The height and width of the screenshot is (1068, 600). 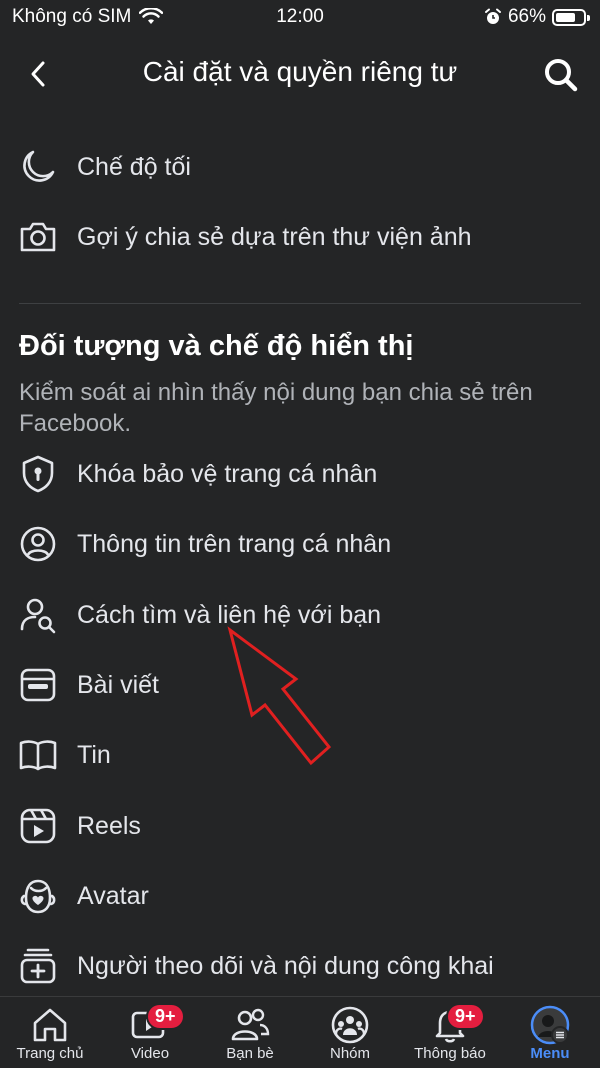 What do you see at coordinates (300, 303) in the screenshot?
I see `divider` at bounding box center [300, 303].